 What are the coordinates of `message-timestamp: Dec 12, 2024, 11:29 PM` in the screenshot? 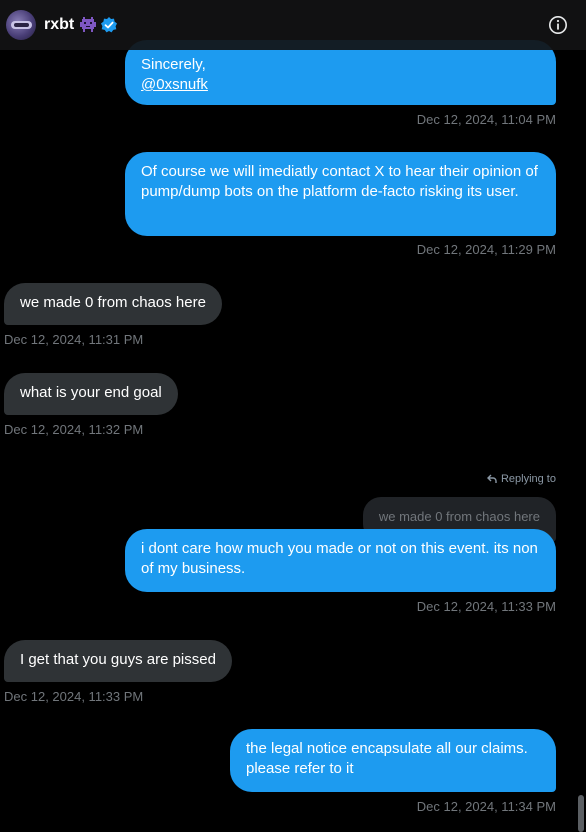 It's located at (486, 249).